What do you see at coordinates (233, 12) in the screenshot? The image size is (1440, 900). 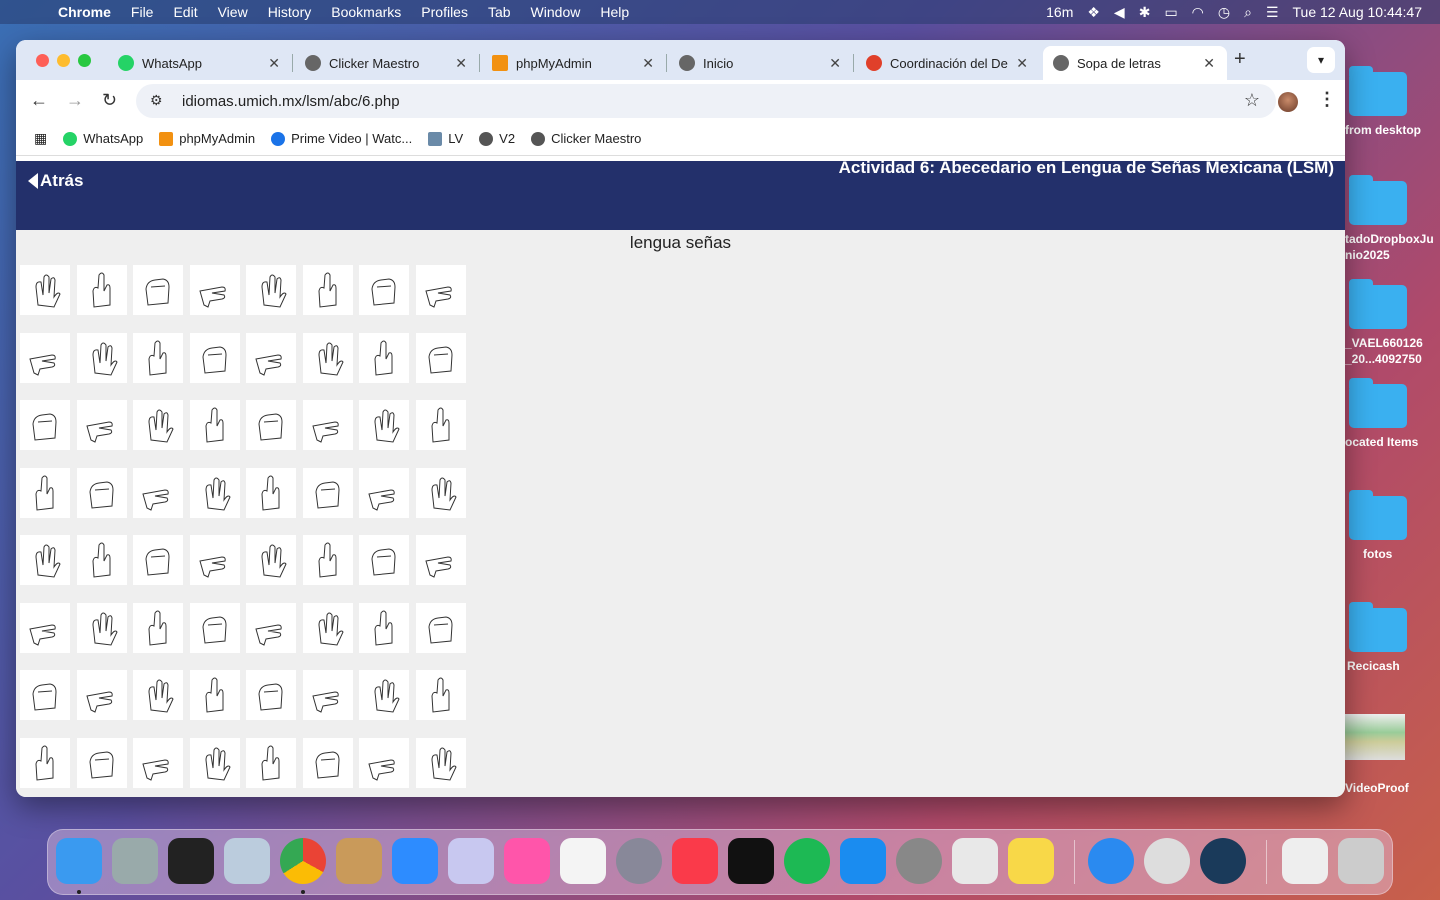 I see `menu-view: View` at bounding box center [233, 12].